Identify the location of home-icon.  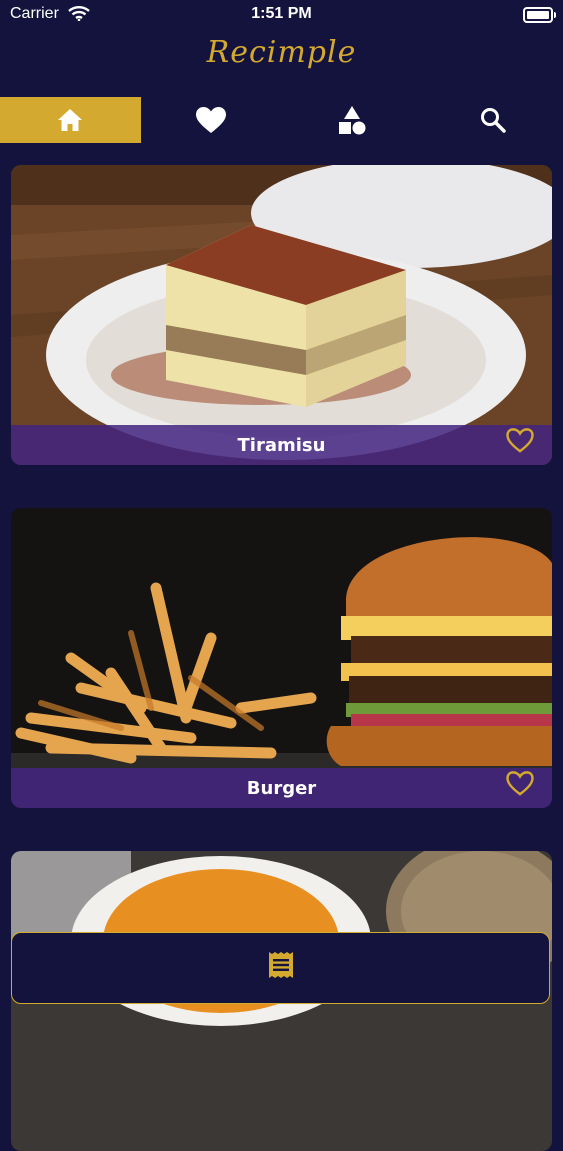
(70, 120).